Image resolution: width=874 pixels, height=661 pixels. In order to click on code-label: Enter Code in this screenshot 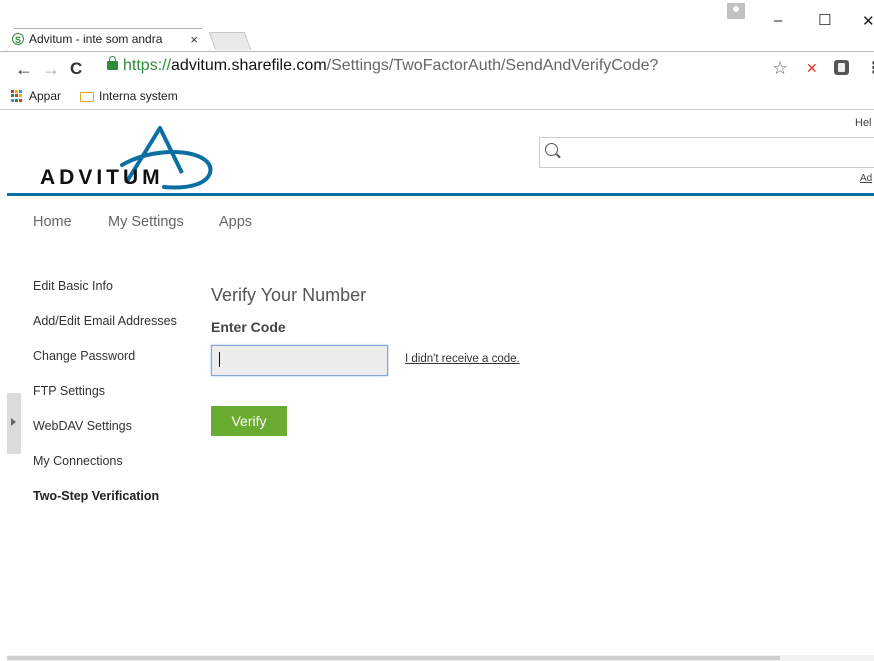, I will do `click(248, 327)`.